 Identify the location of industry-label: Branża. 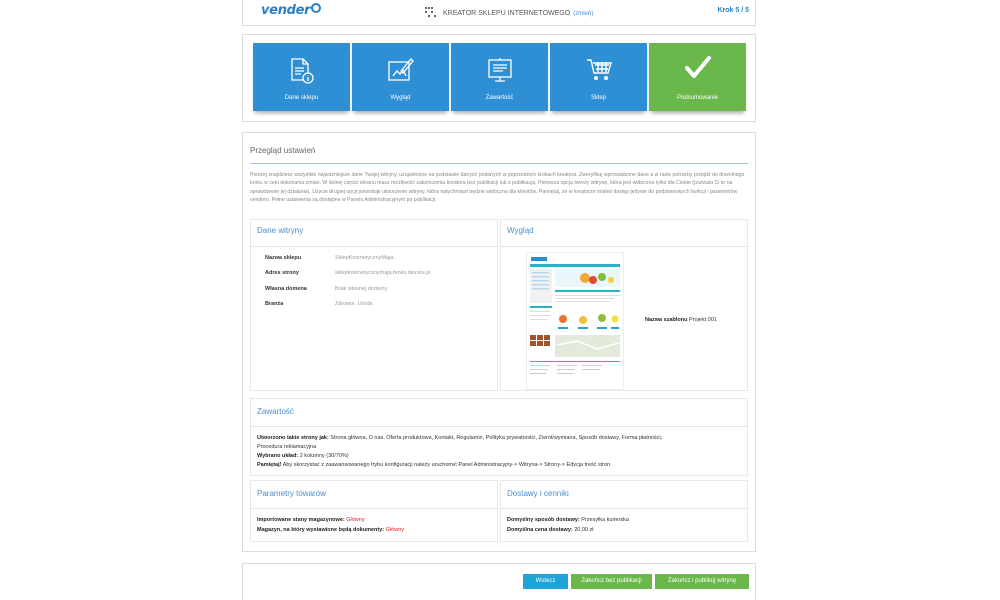
(274, 304).